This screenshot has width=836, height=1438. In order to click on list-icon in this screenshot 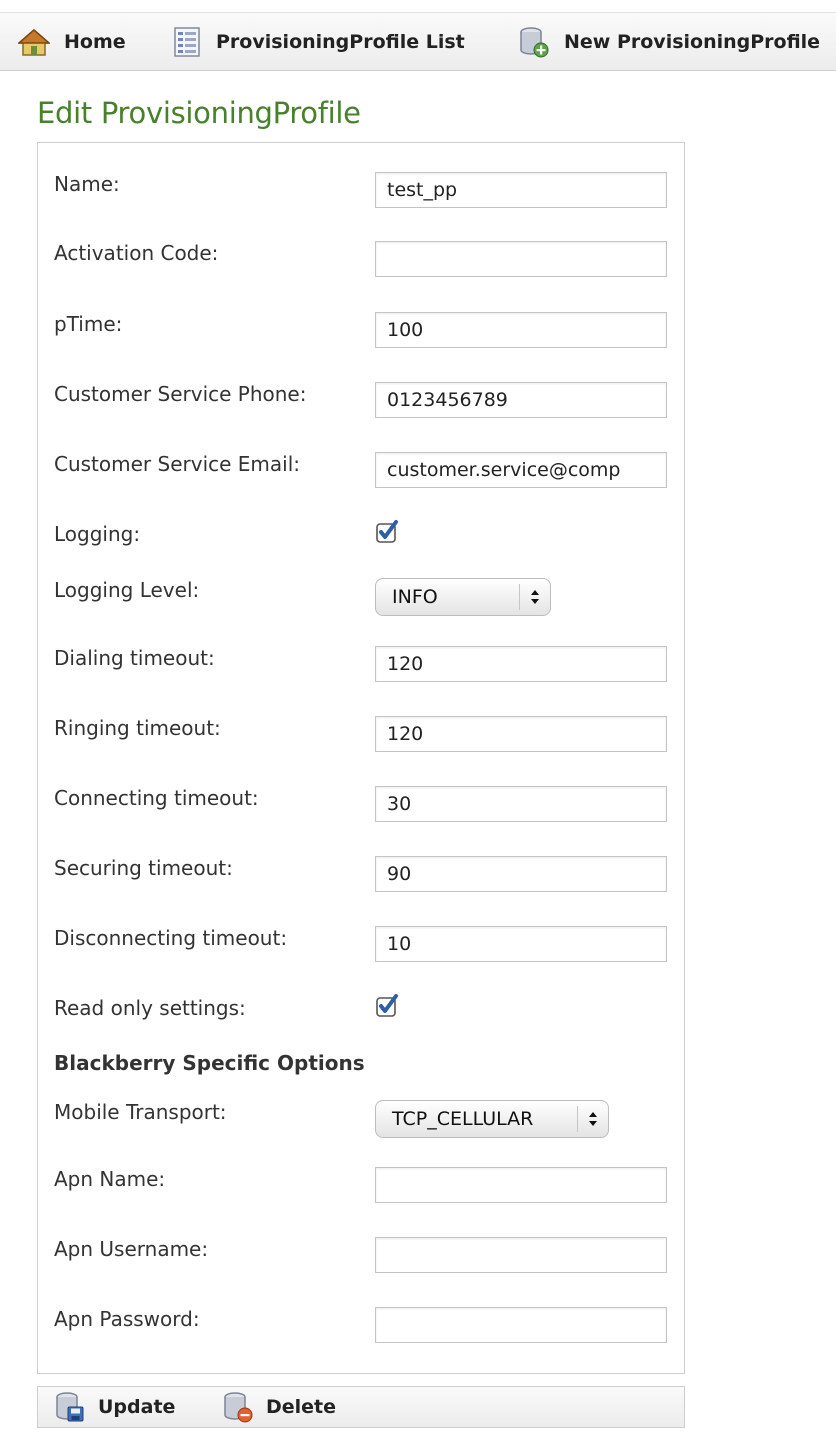, I will do `click(187, 42)`.